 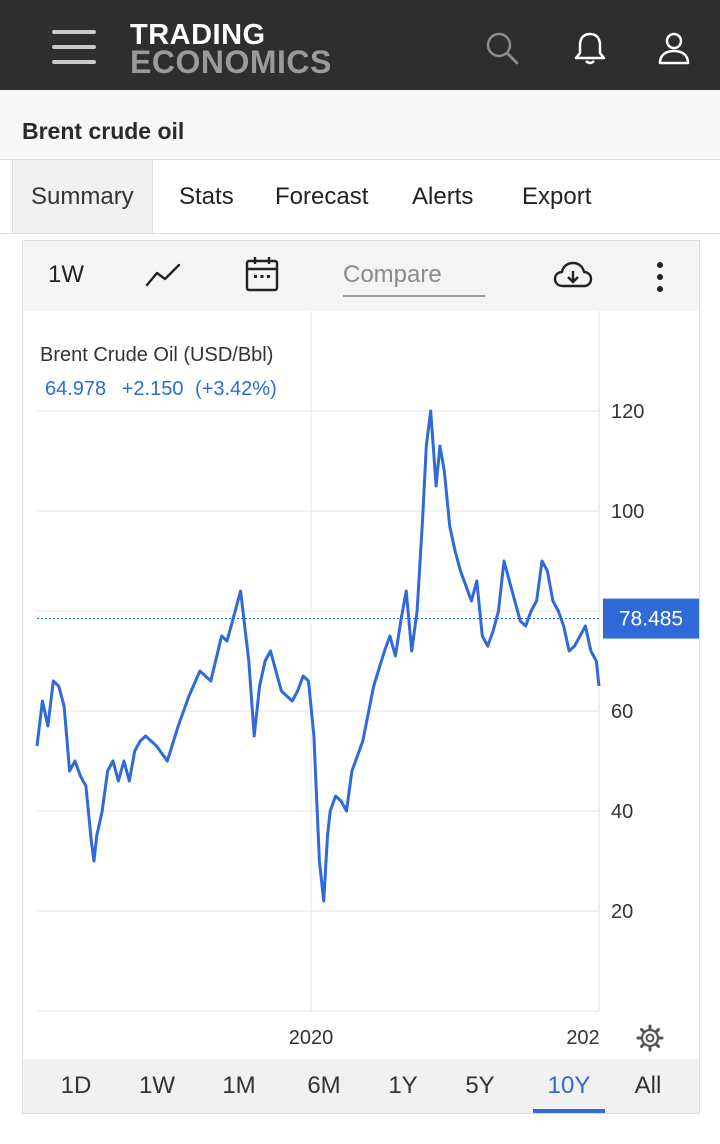 I want to click on tab-bar: Summary Stats Forecast Alerts Export, so click(x=360, y=197).